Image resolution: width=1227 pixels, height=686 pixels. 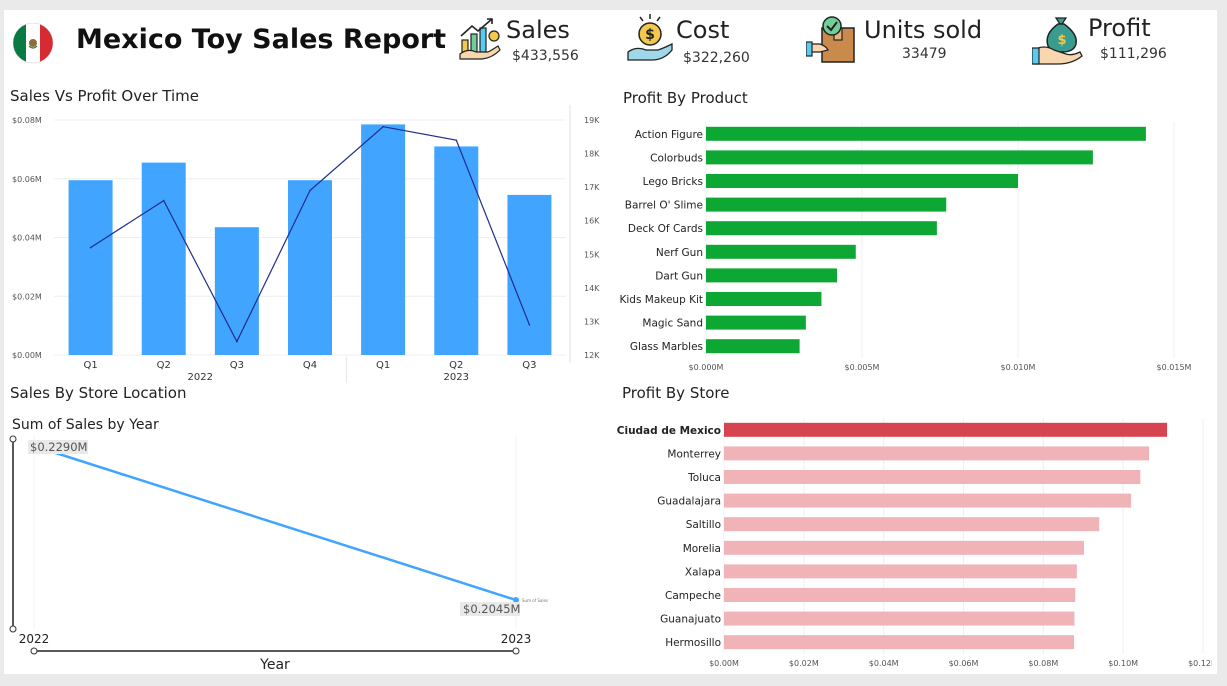 I want to click on x-tick-label: $0.015M, so click(x=1174, y=367).